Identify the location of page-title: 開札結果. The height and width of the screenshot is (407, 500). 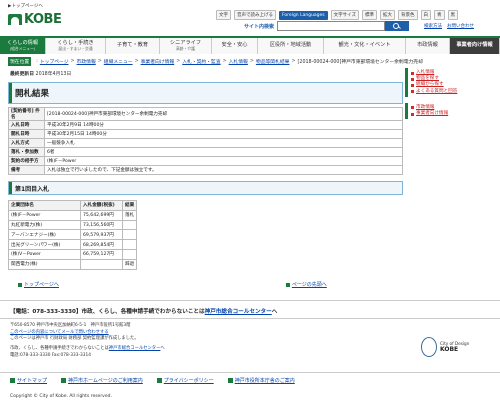
(205, 93).